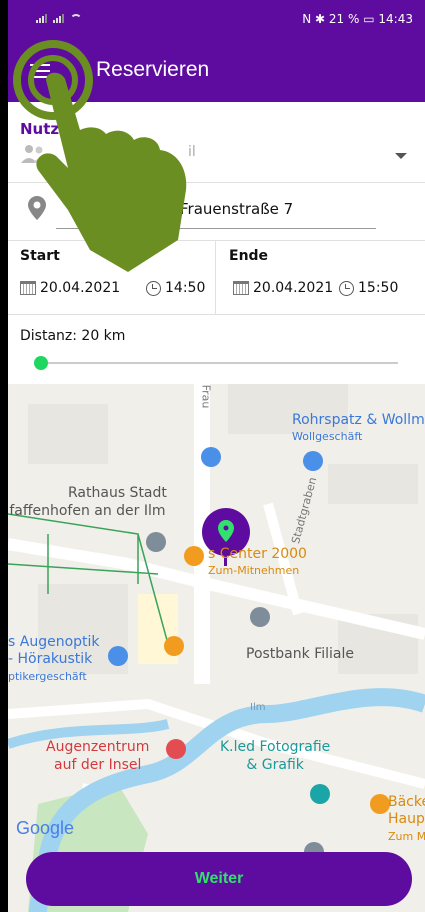 The height and width of the screenshot is (912, 425). I want to click on next-button: Weiter, so click(219, 879).